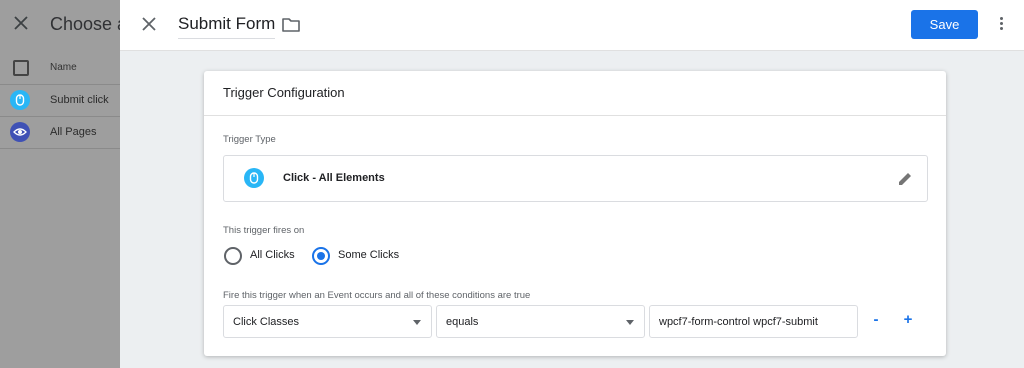 This screenshot has height=368, width=1024. What do you see at coordinates (334, 178) in the screenshot?
I see `trigger-type-name: Click - All Elements` at bounding box center [334, 178].